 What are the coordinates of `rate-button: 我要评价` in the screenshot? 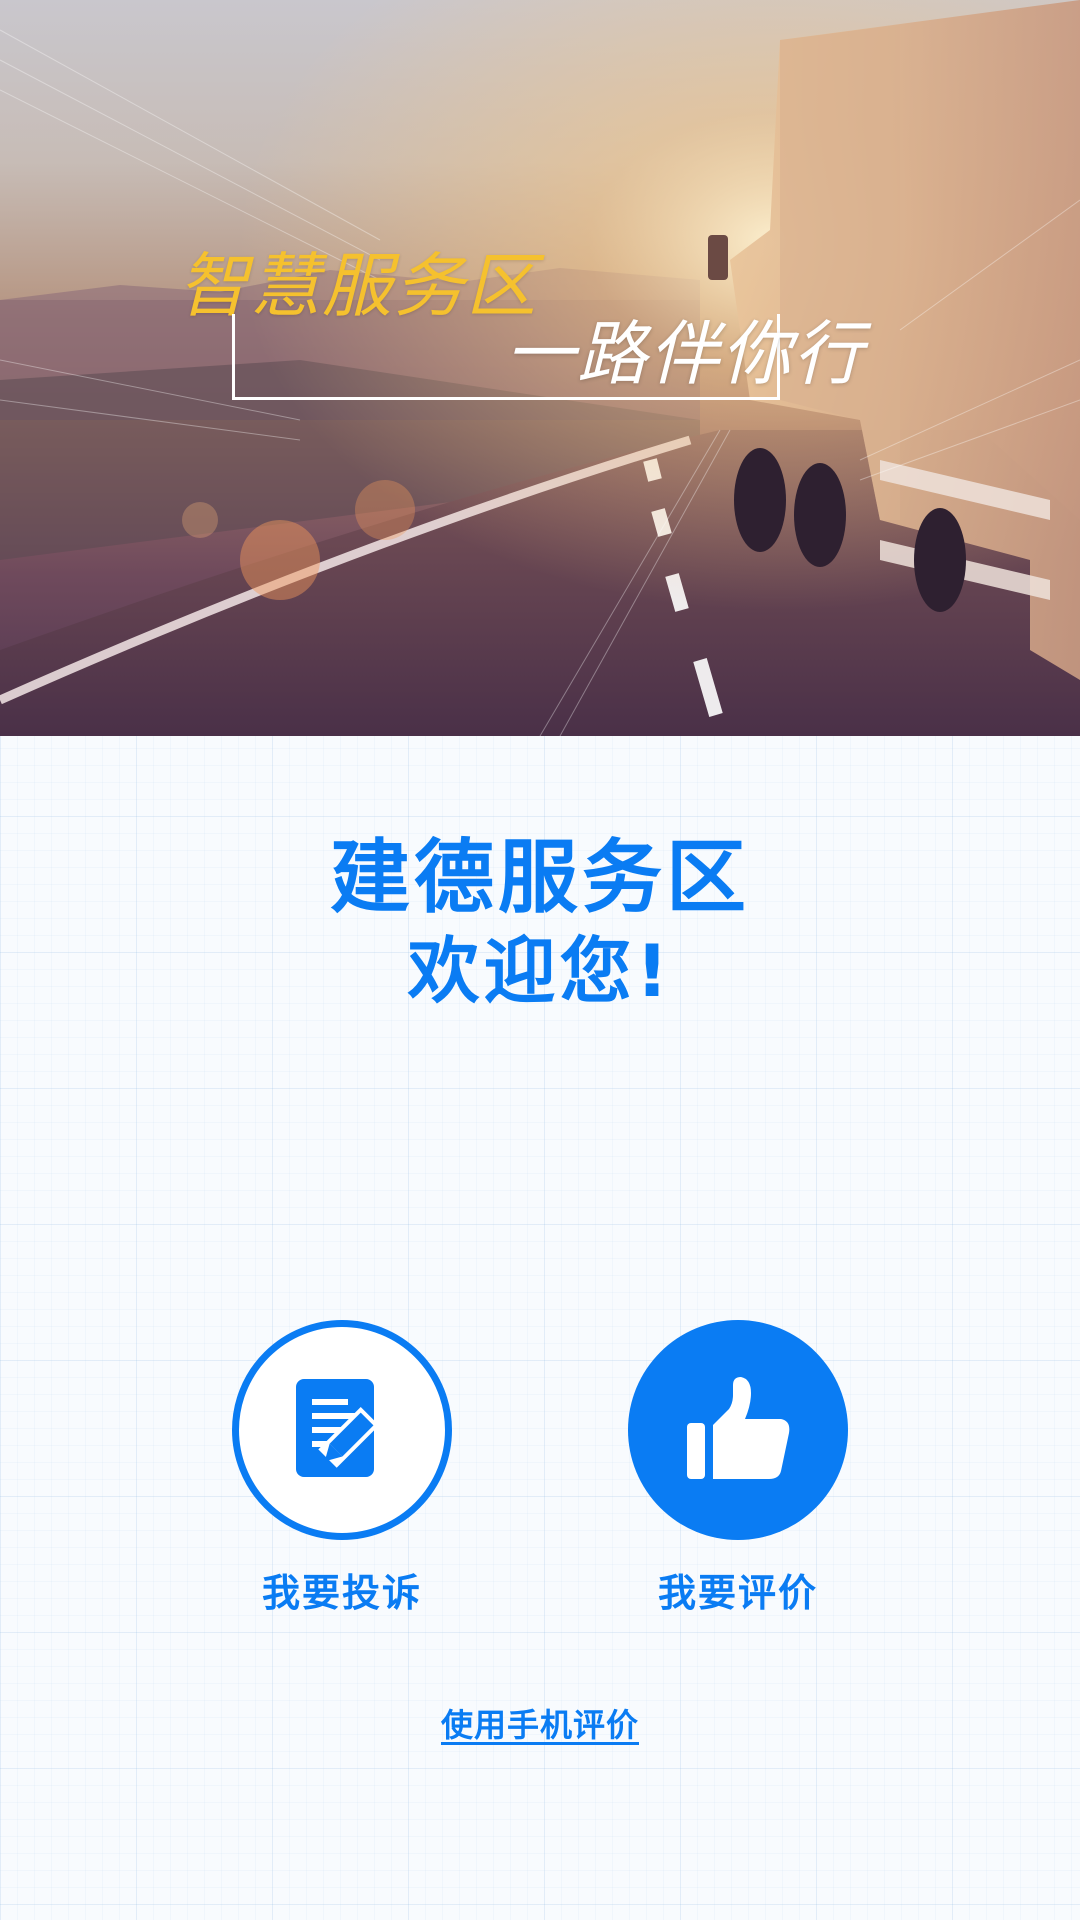 It's located at (738, 1468).